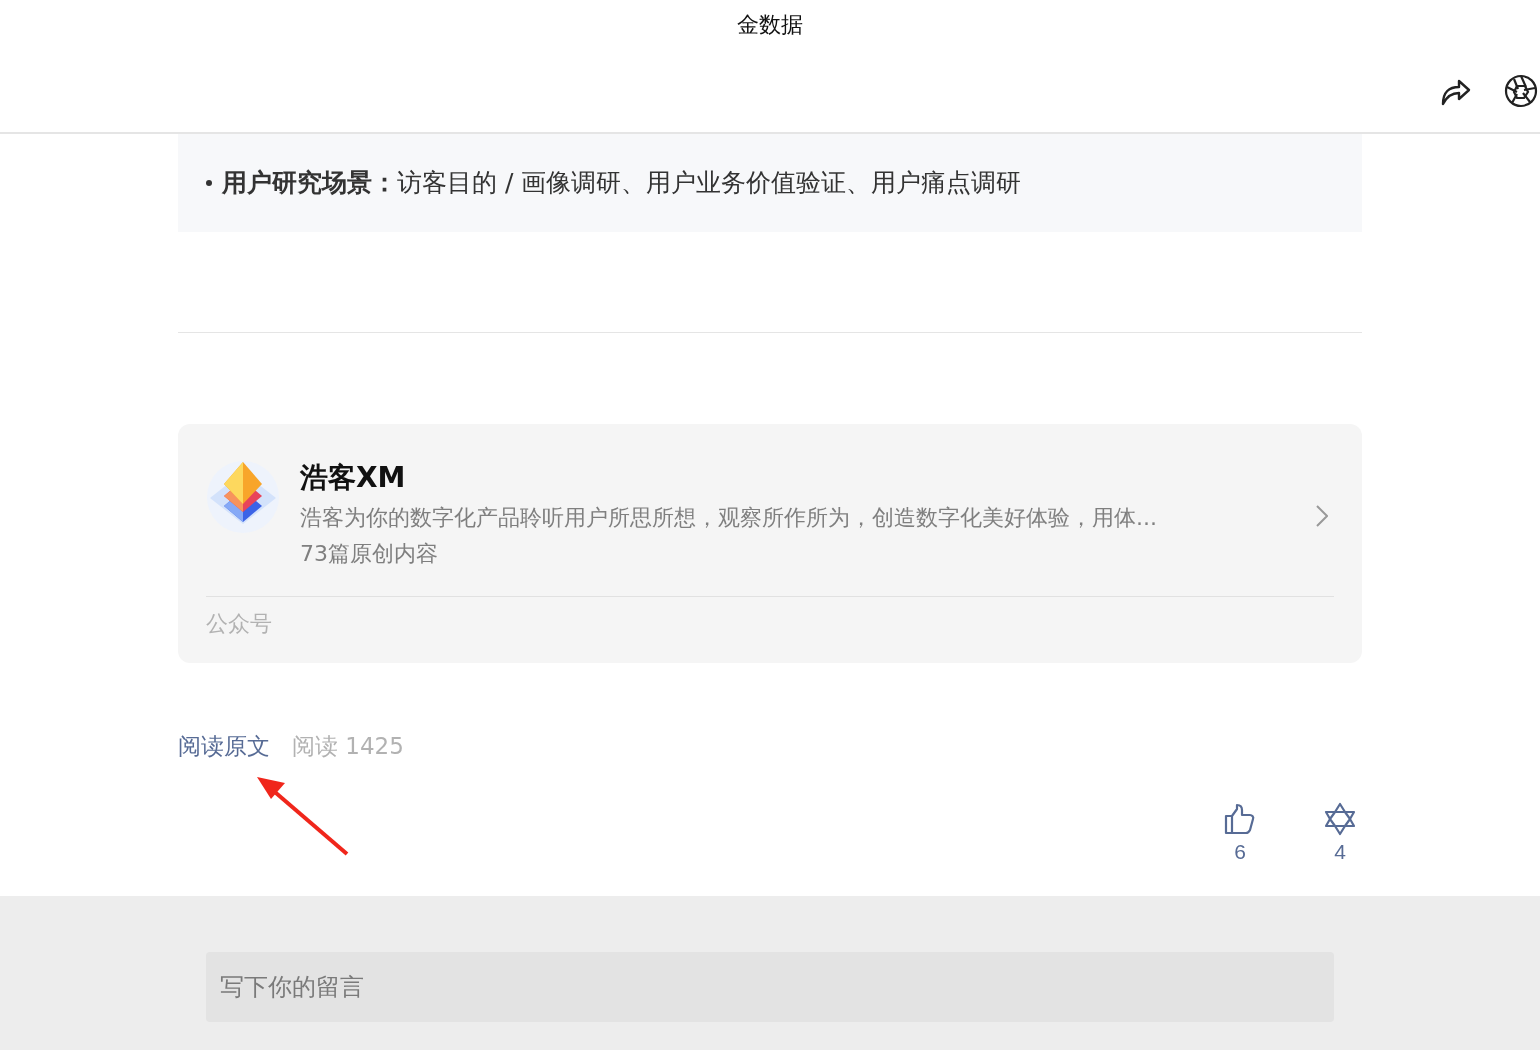 The image size is (1540, 1050). I want to click on read-original-link: 阅读原文, so click(224, 746).